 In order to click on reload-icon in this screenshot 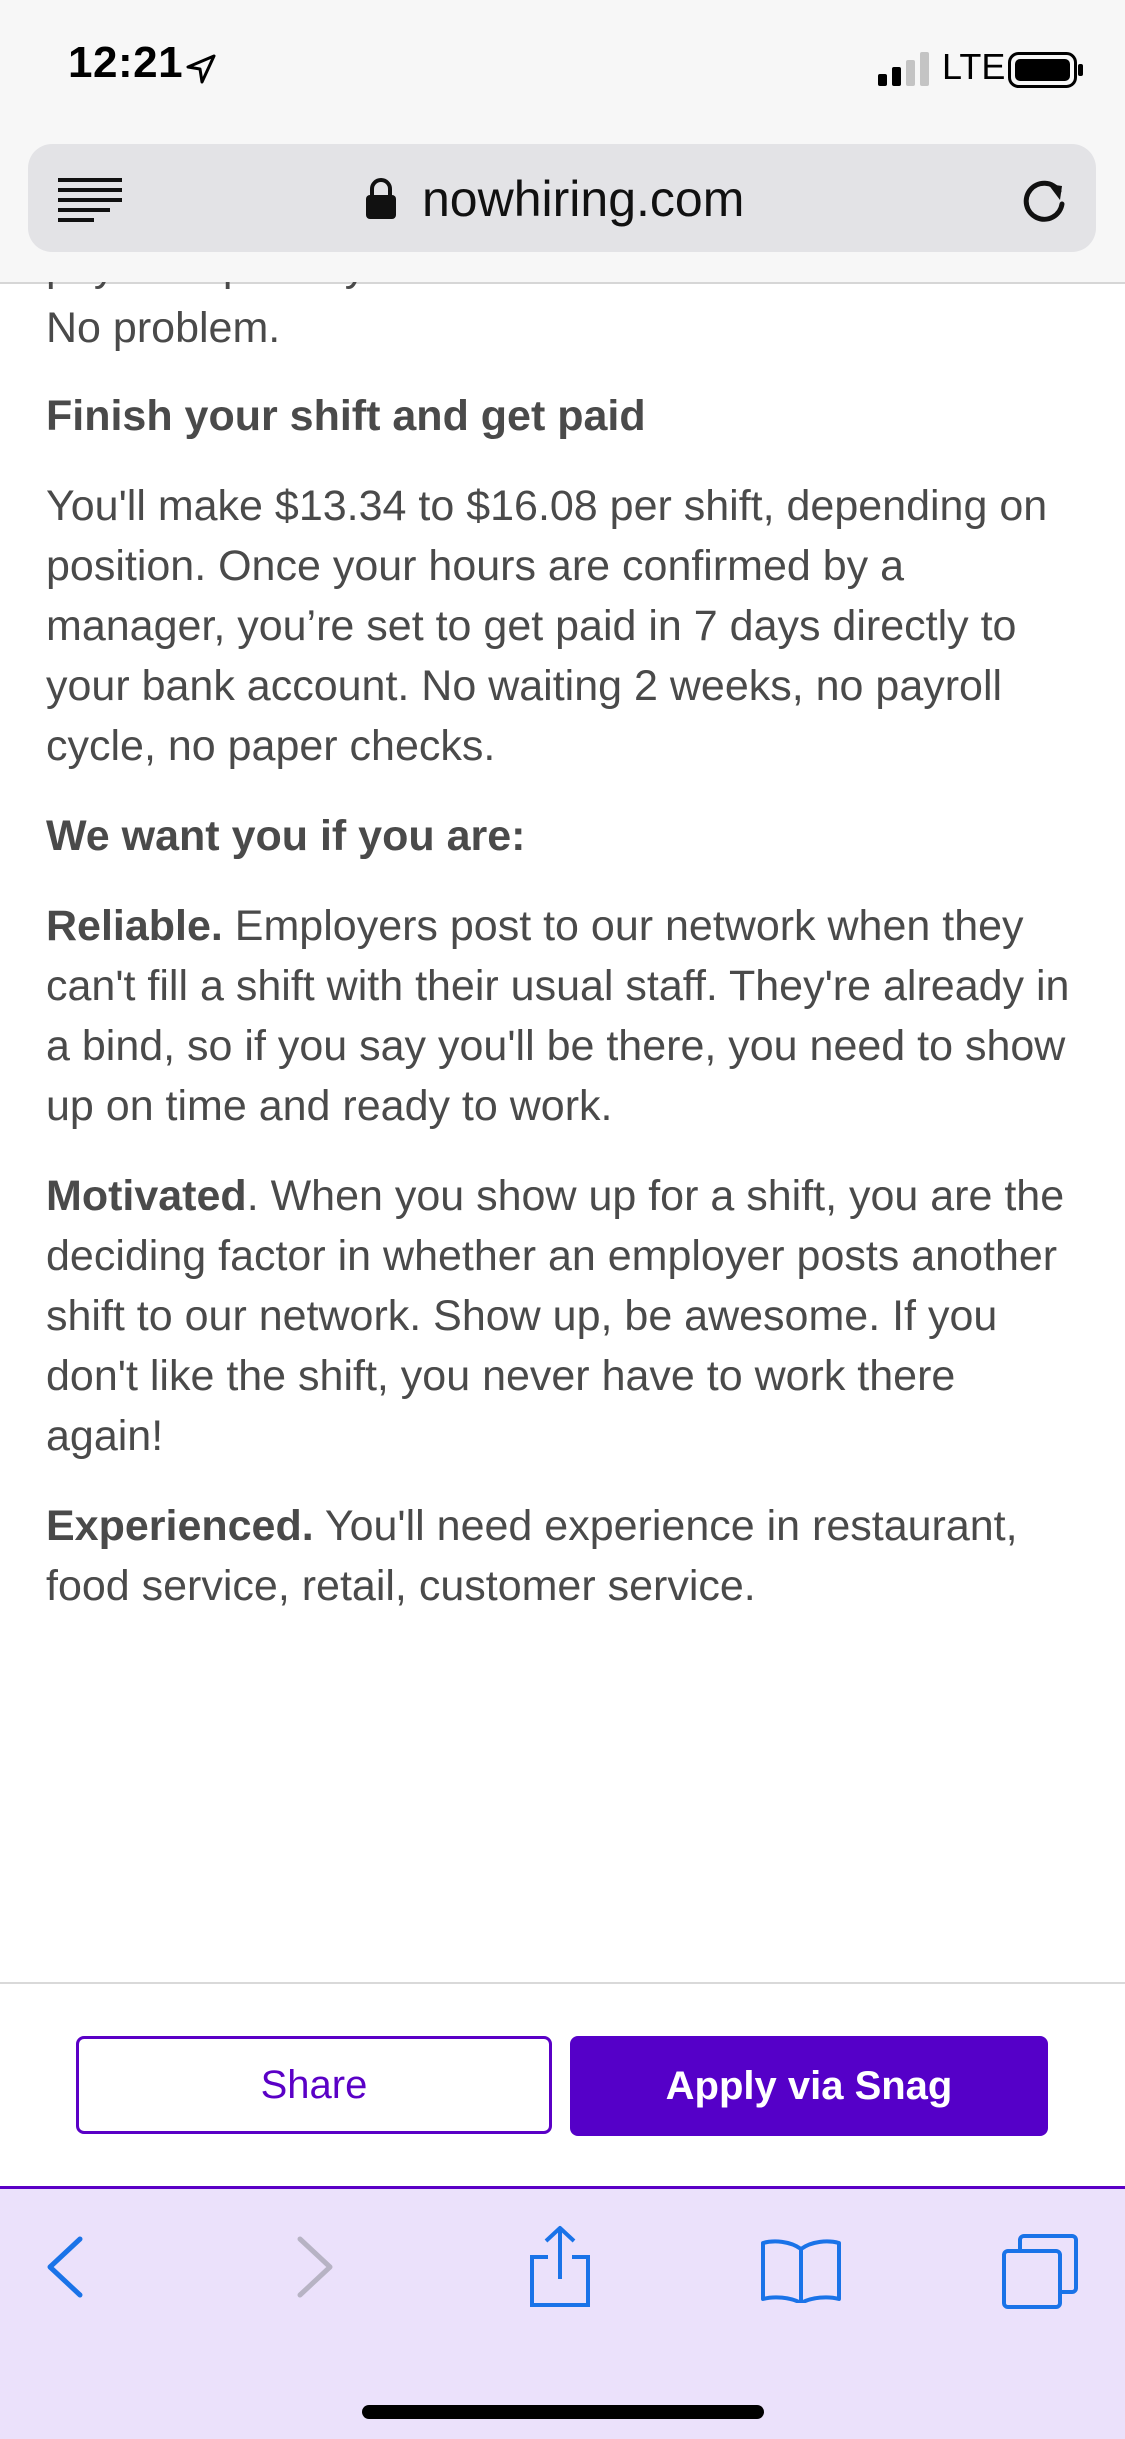, I will do `click(1044, 200)`.